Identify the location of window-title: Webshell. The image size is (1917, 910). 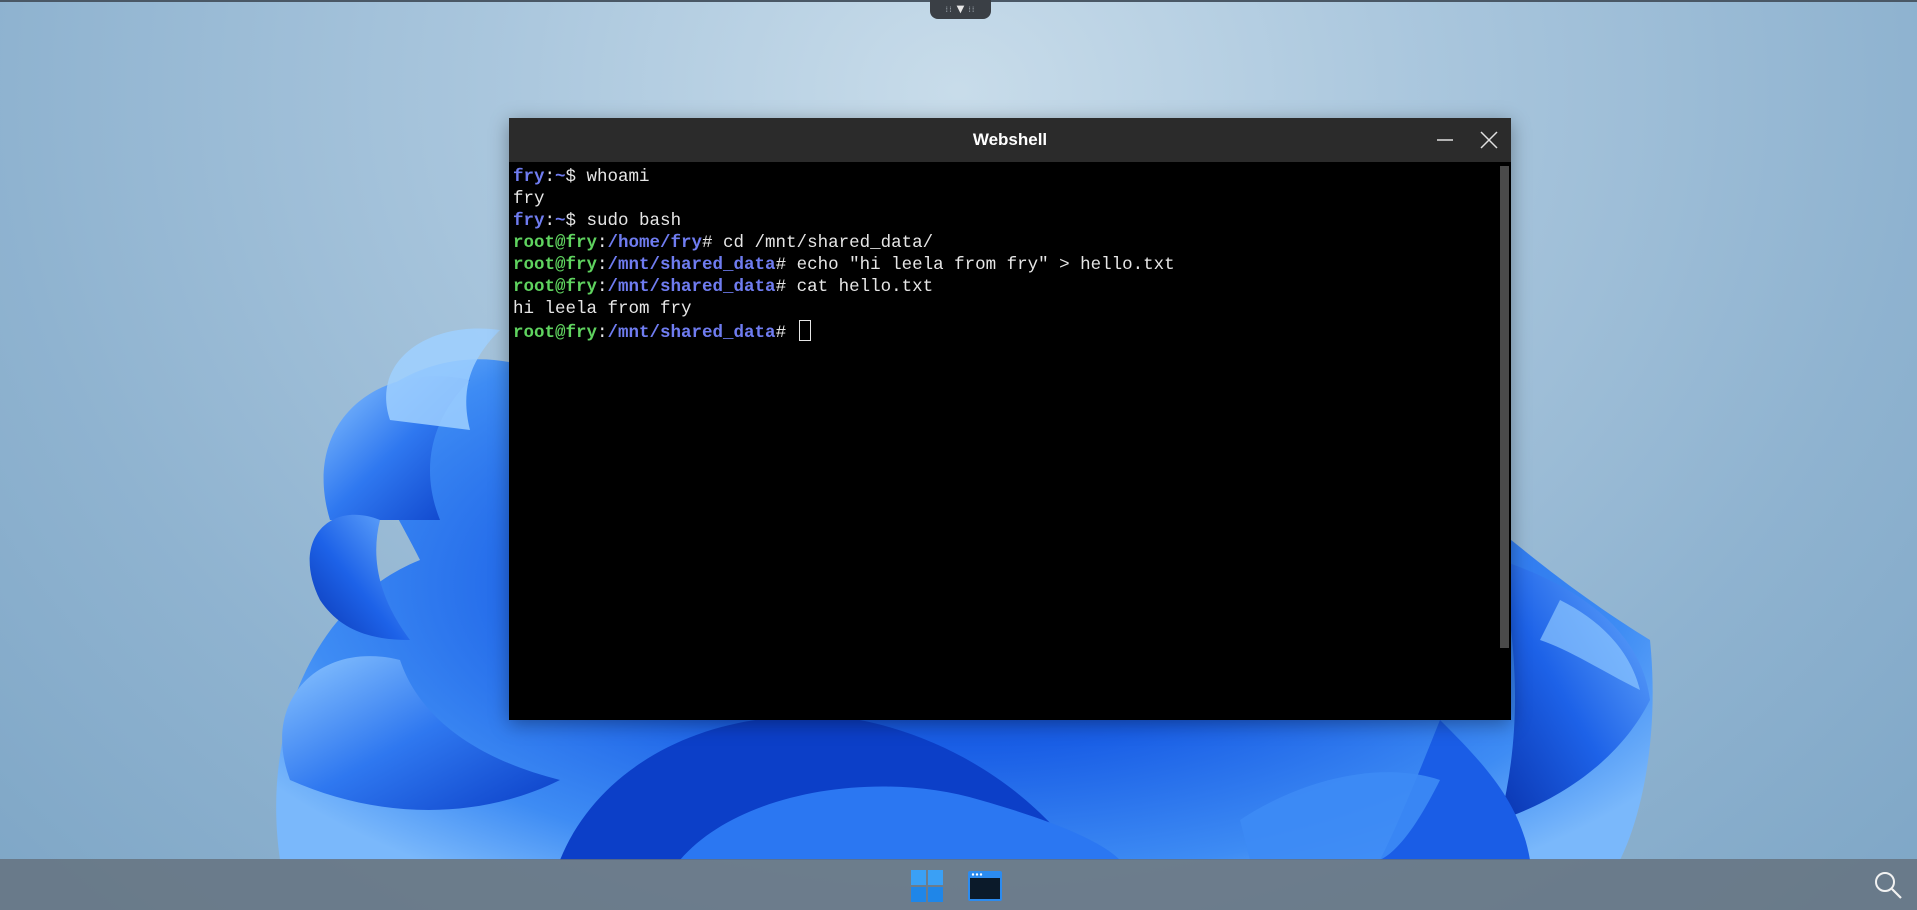
(1010, 139).